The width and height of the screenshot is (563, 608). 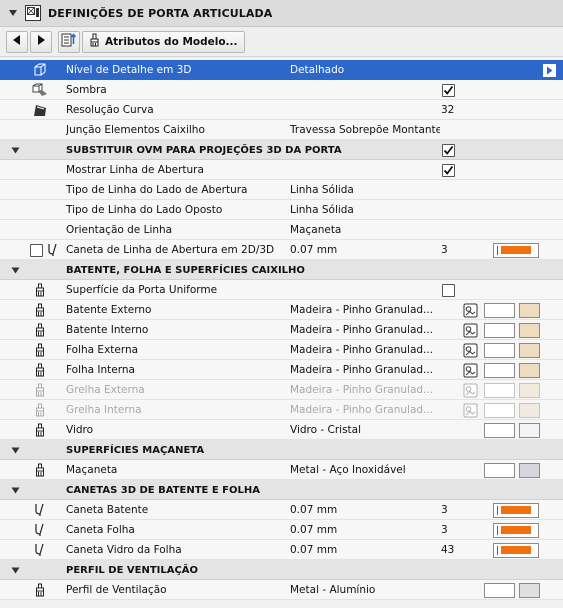 I want to click on parameter-value: Metal - Alumínio, so click(x=365, y=590).